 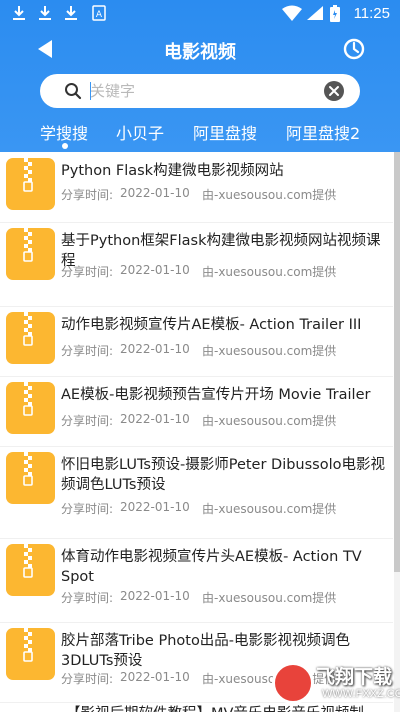 I want to click on active-tab-indicator, so click(x=65, y=146).